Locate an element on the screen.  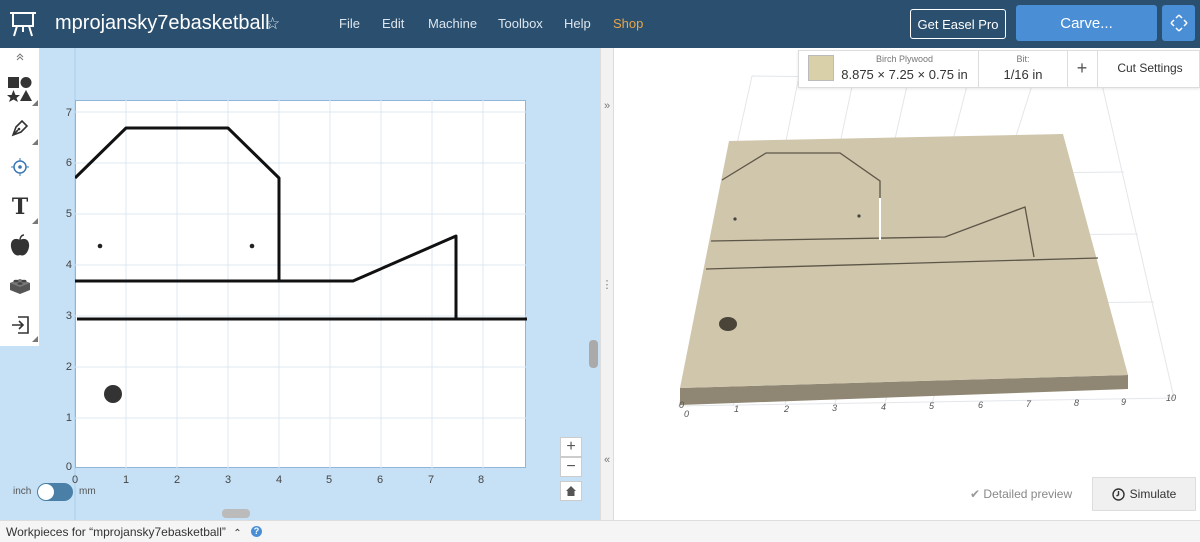
horizontal-scrollbar is located at coordinates (236, 513).